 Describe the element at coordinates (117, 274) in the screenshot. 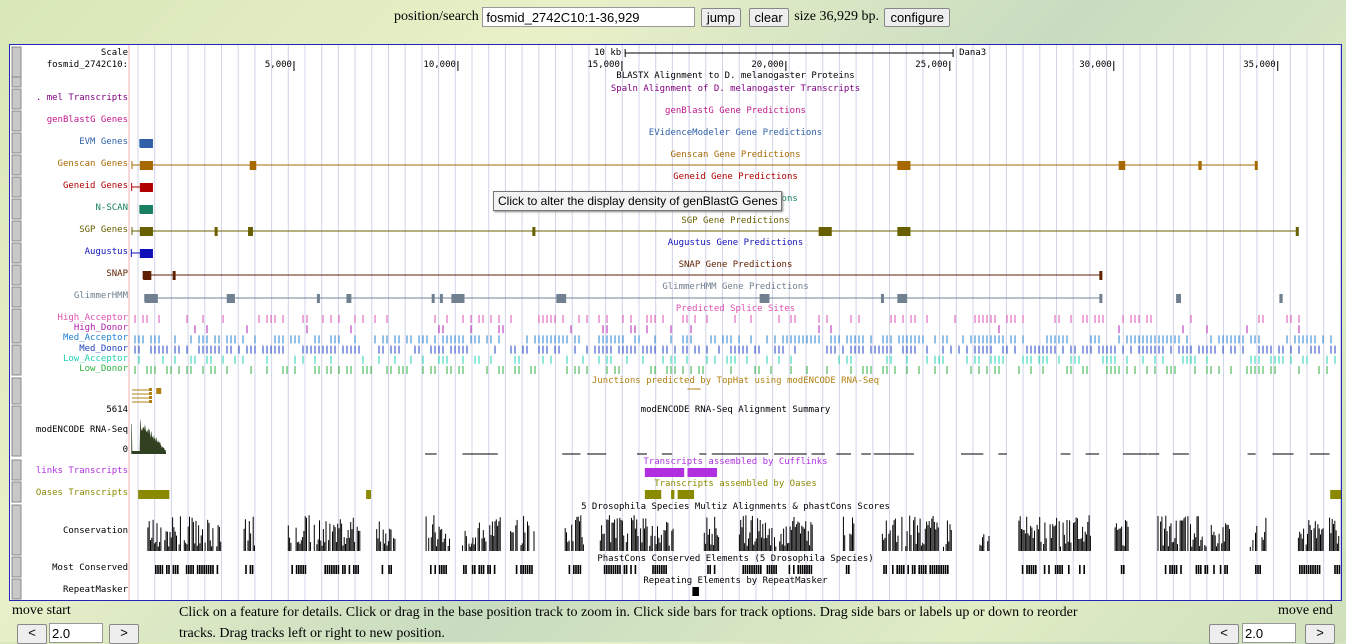

I see `track-label: SNAP` at that location.